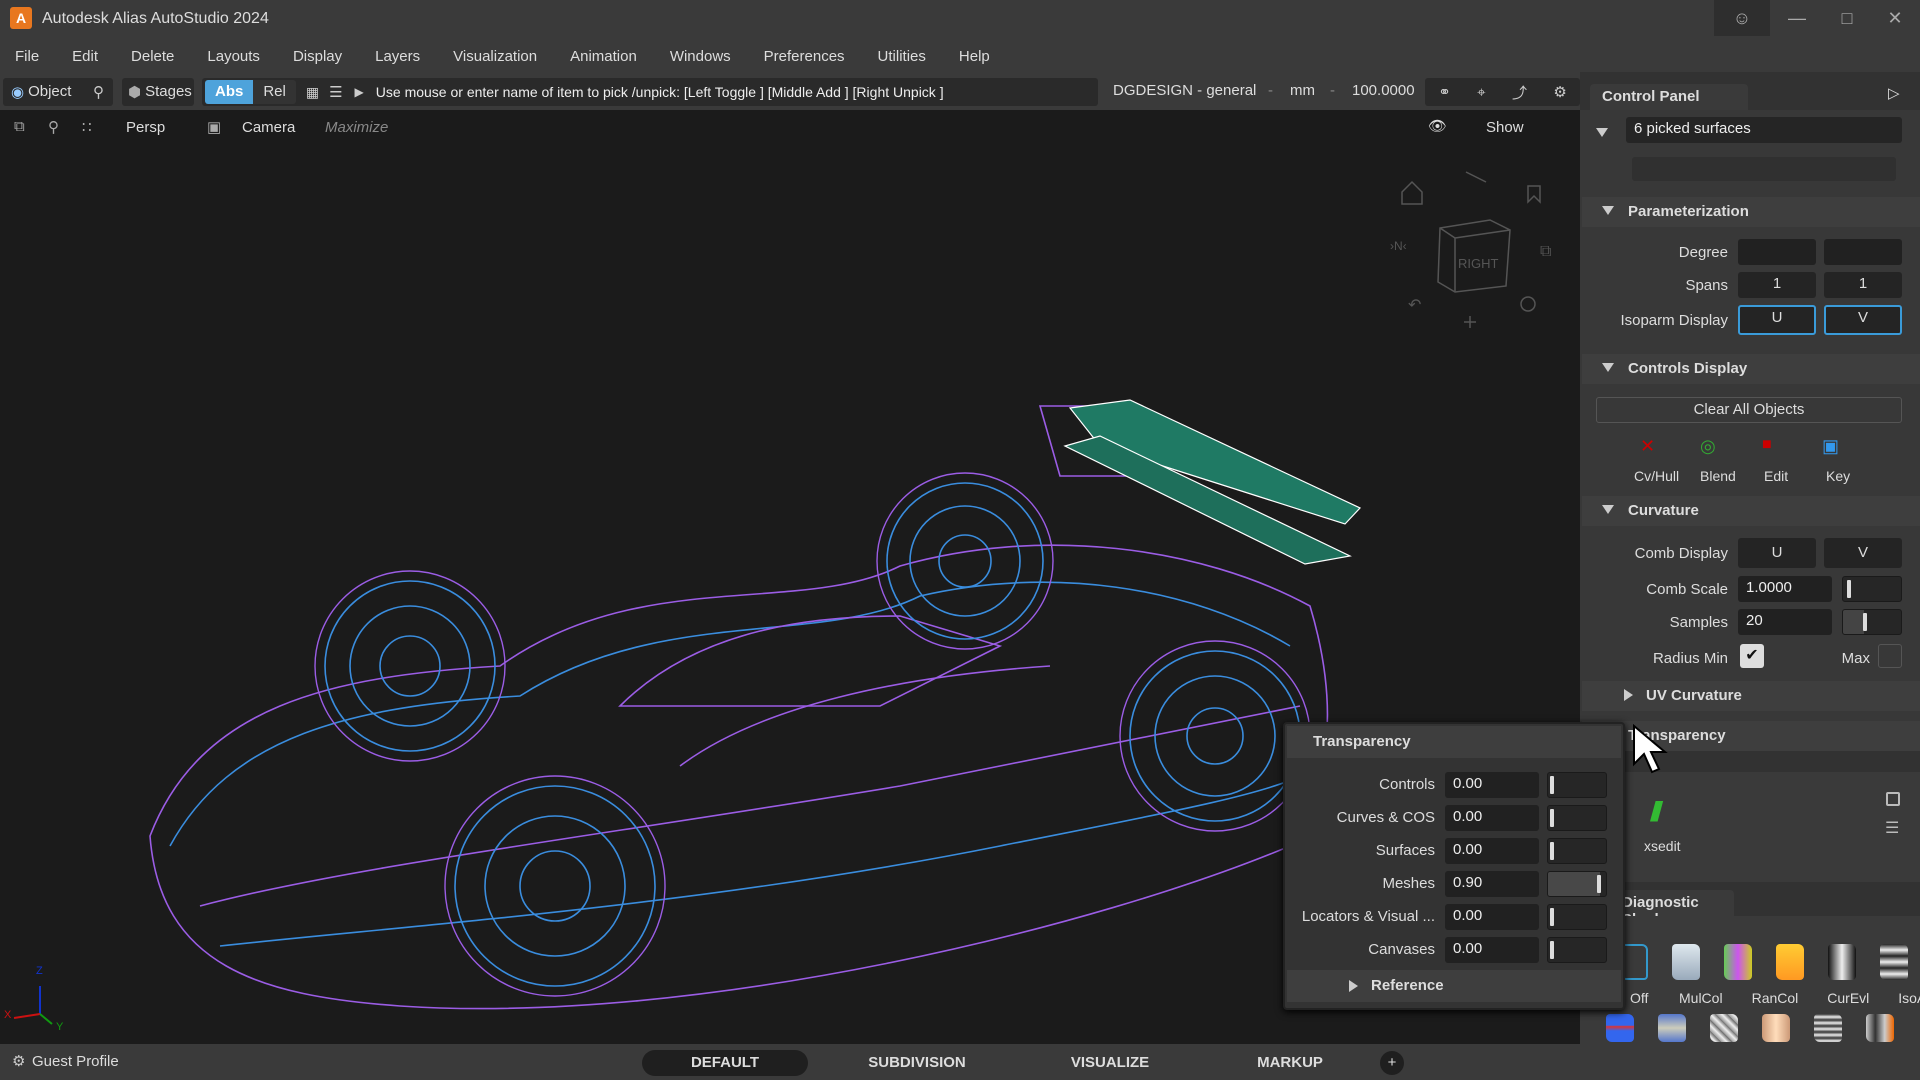  Describe the element at coordinates (1749, 410) in the screenshot. I see `clear-all-objects-button: Clear All Objects` at that location.